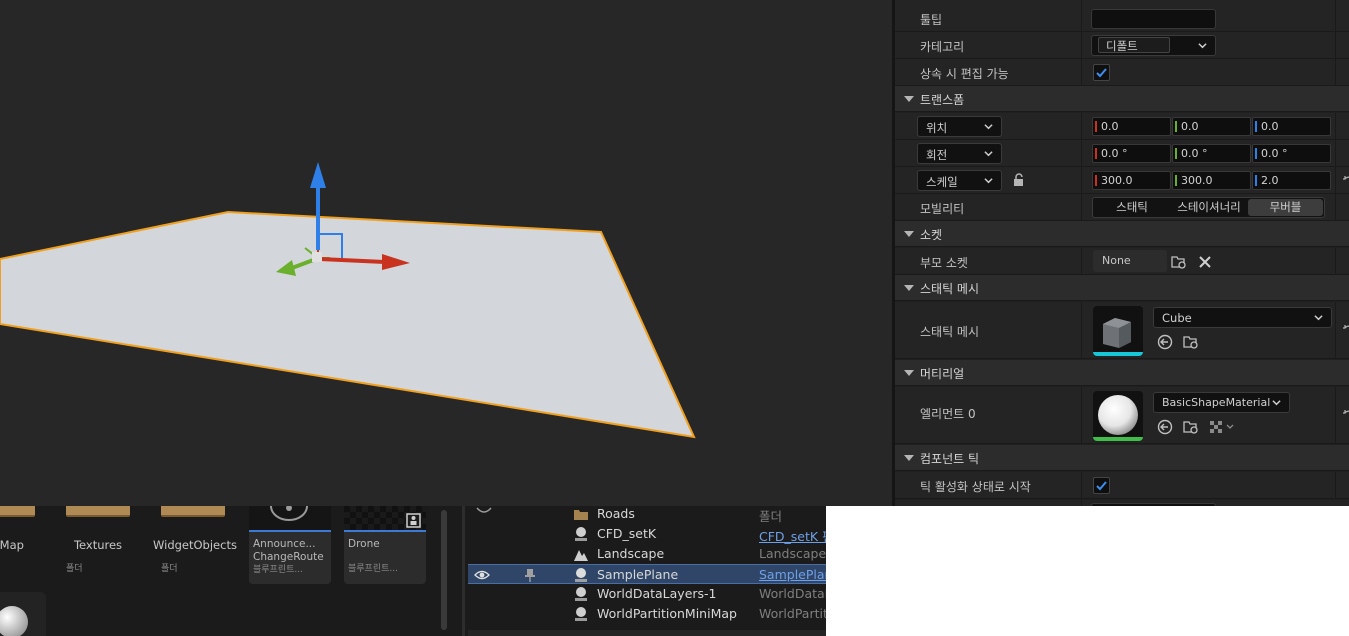  Describe the element at coordinates (1211, 180) in the screenshot. I see `scale-y-field: 300.0` at that location.